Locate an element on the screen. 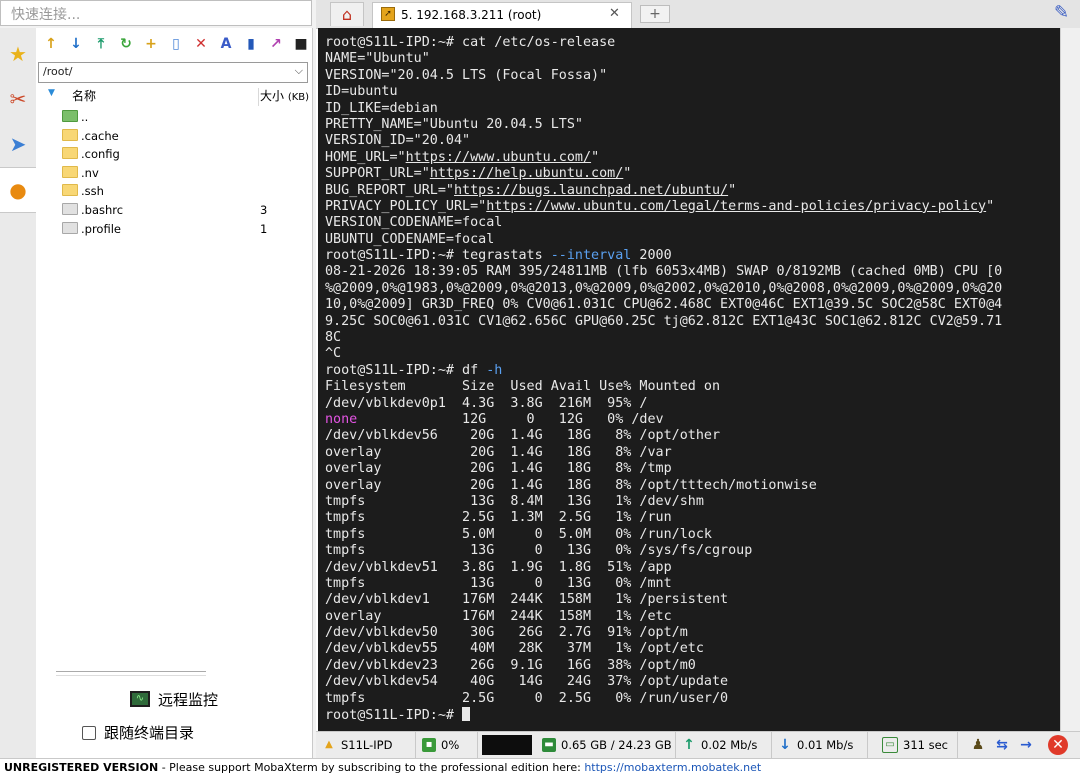 The height and width of the screenshot is (777, 1080). home-icon: ⌂ is located at coordinates (347, 14).